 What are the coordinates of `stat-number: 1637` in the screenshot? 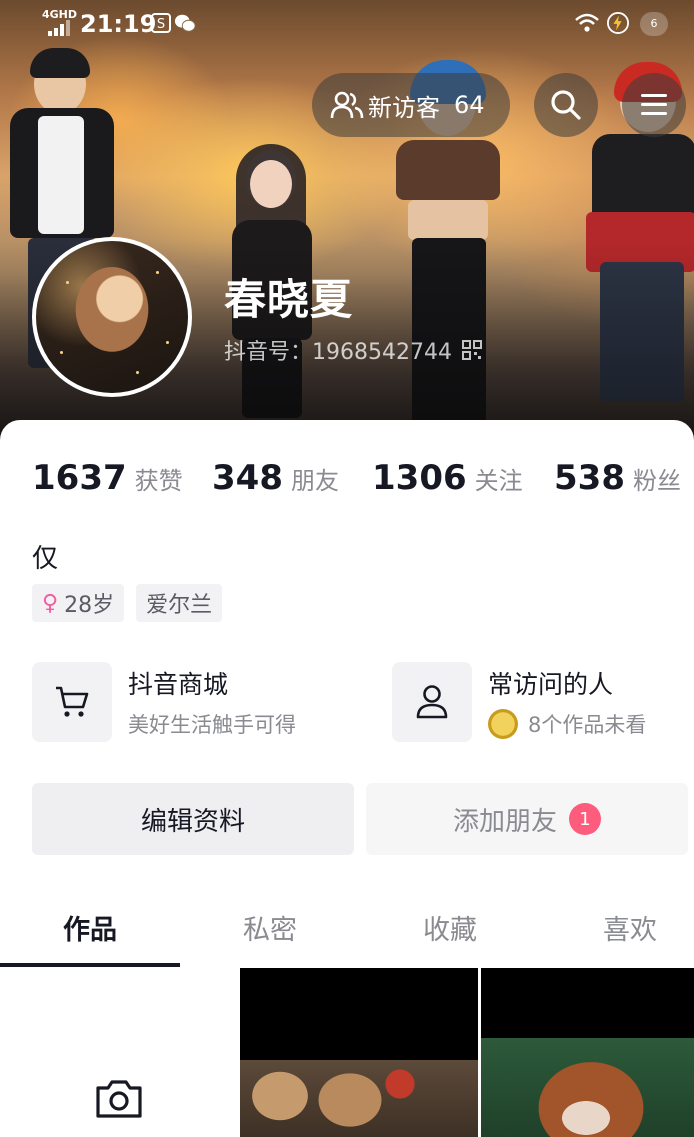 It's located at (79, 478).